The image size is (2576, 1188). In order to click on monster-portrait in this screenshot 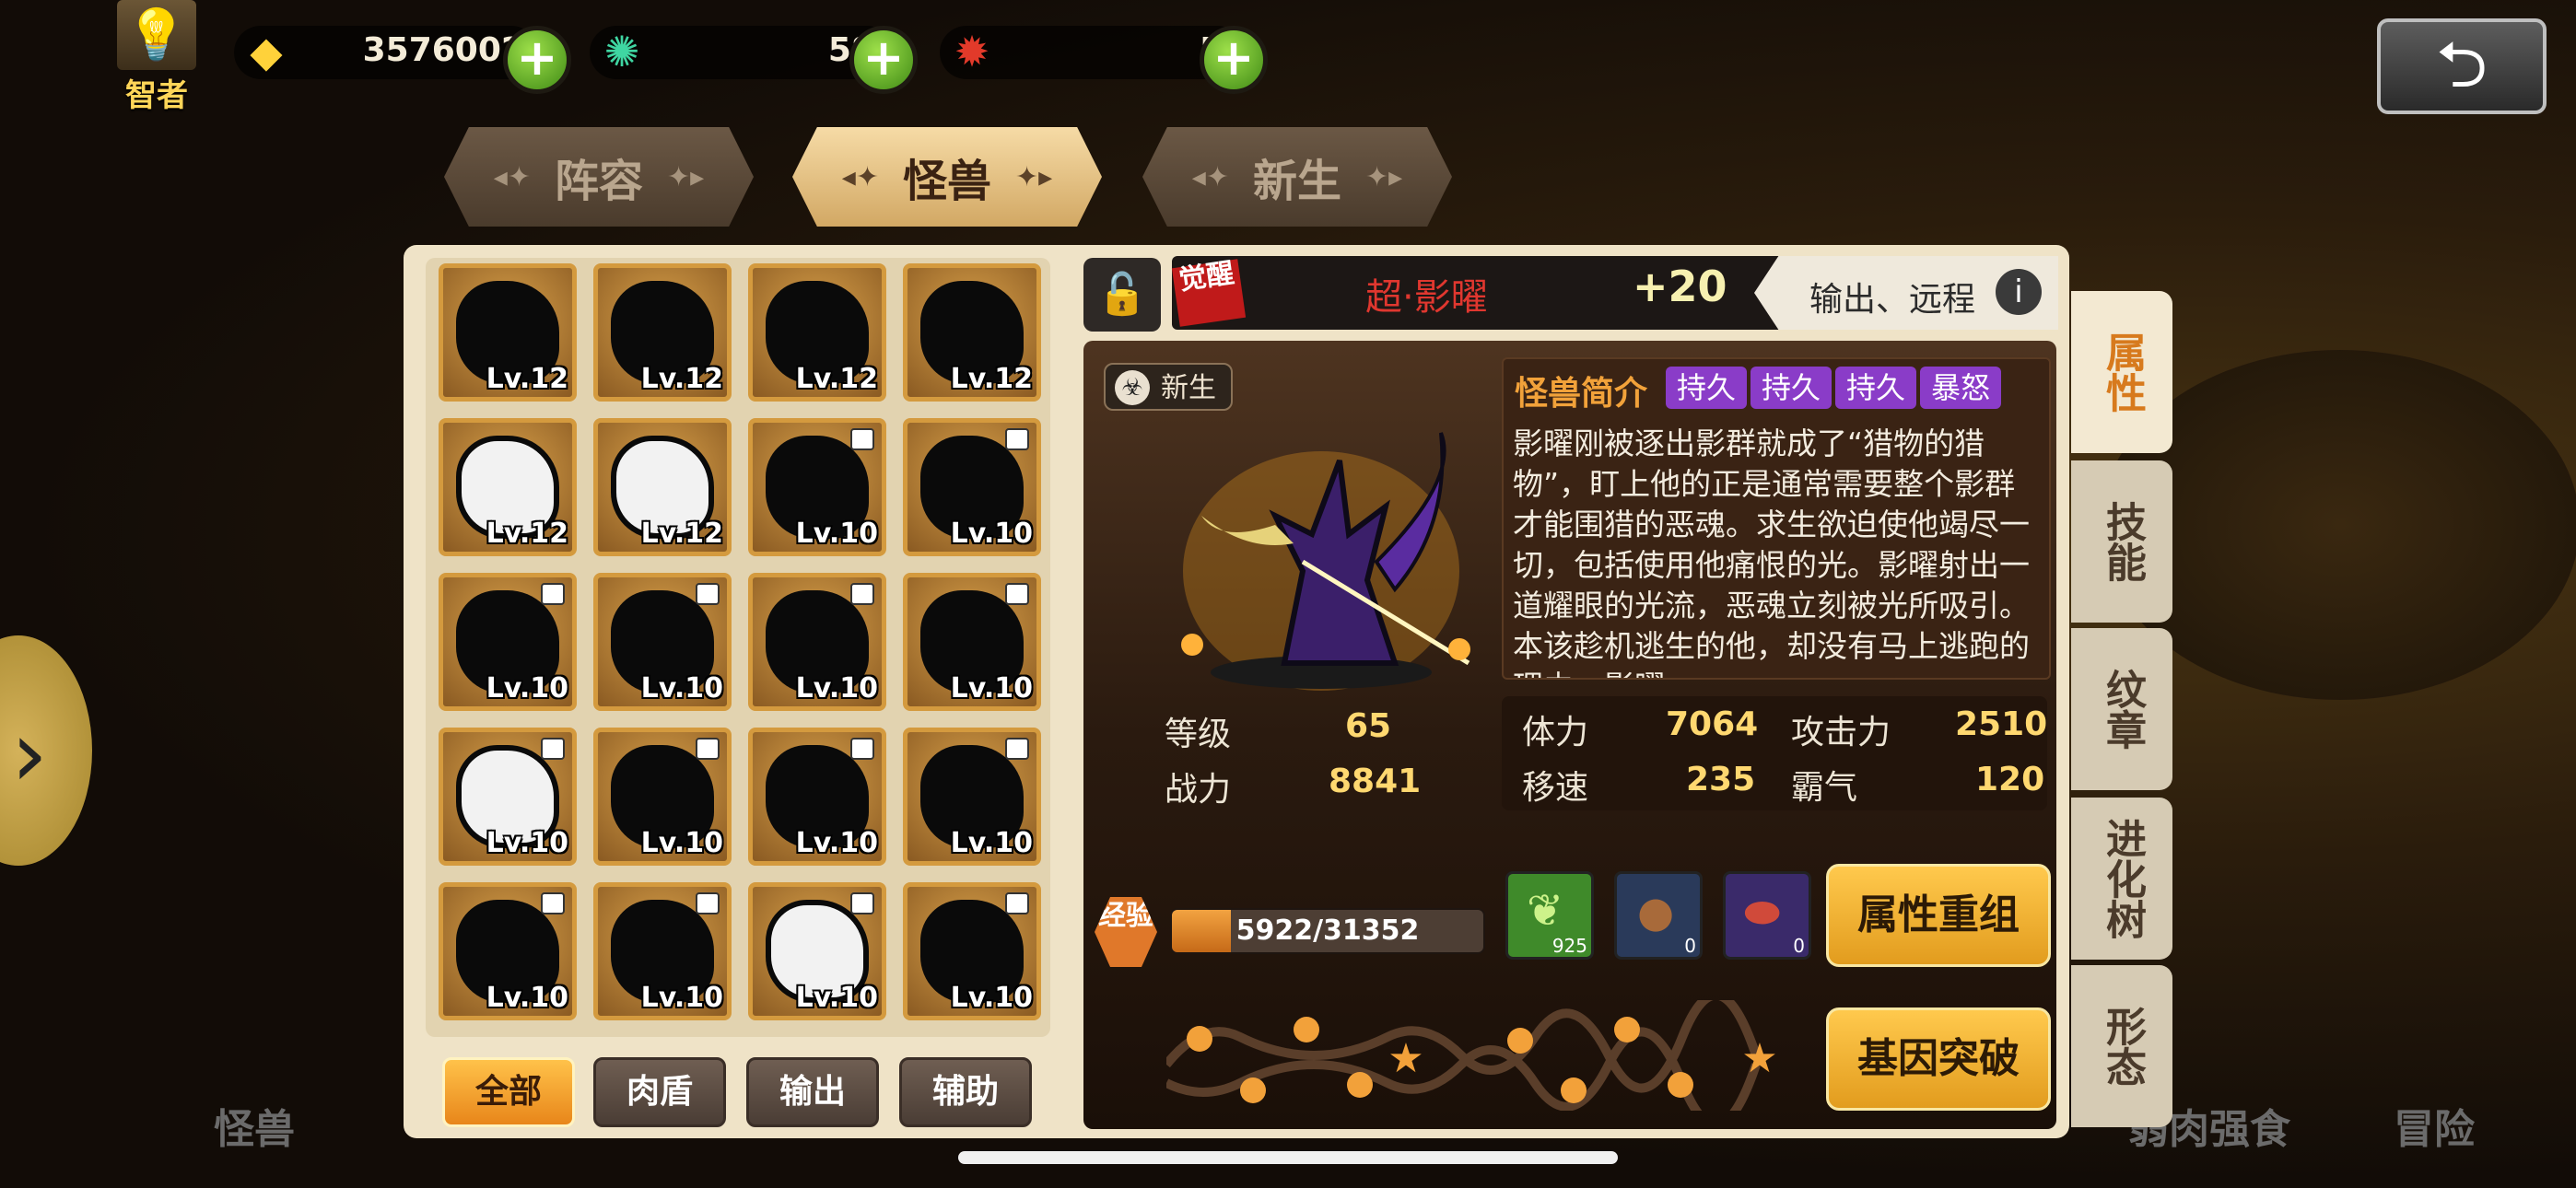, I will do `click(1325, 561)`.